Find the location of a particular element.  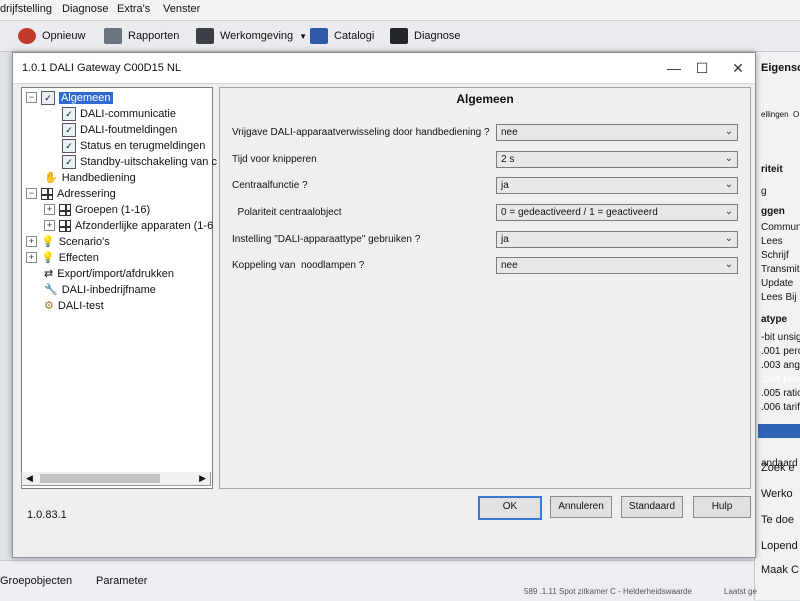

tree-item-dali-communicatie: ✓ DALI-communicatie is located at coordinates (119, 113).